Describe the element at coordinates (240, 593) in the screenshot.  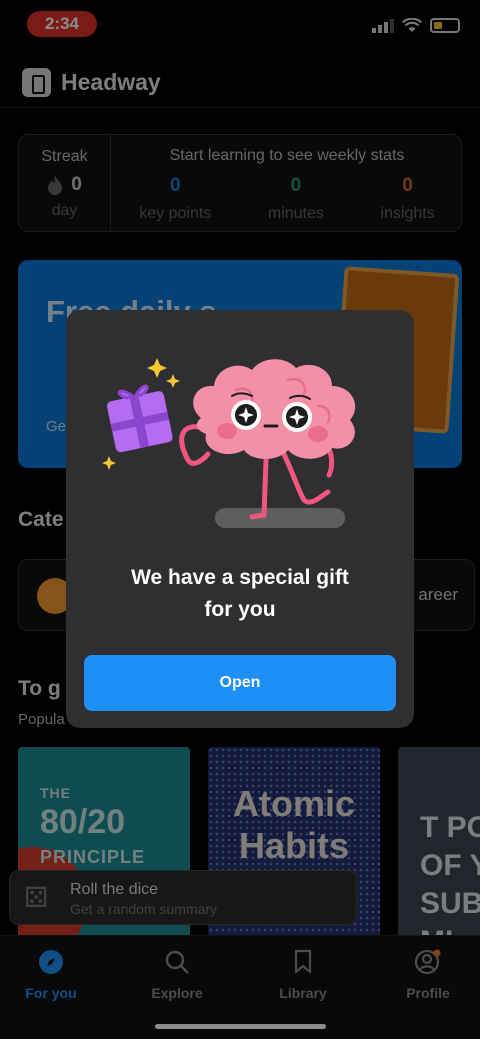
I see `dialog-heading: We have a special gift for you` at that location.